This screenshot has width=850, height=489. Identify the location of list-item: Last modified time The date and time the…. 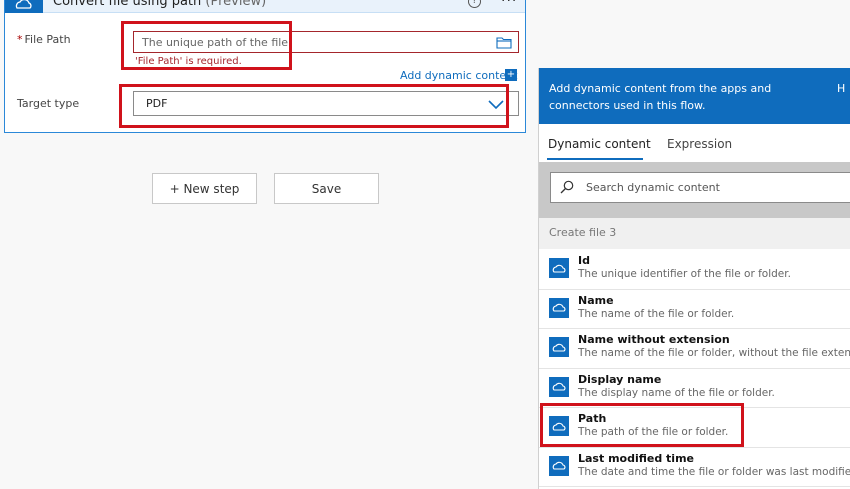
(694, 467).